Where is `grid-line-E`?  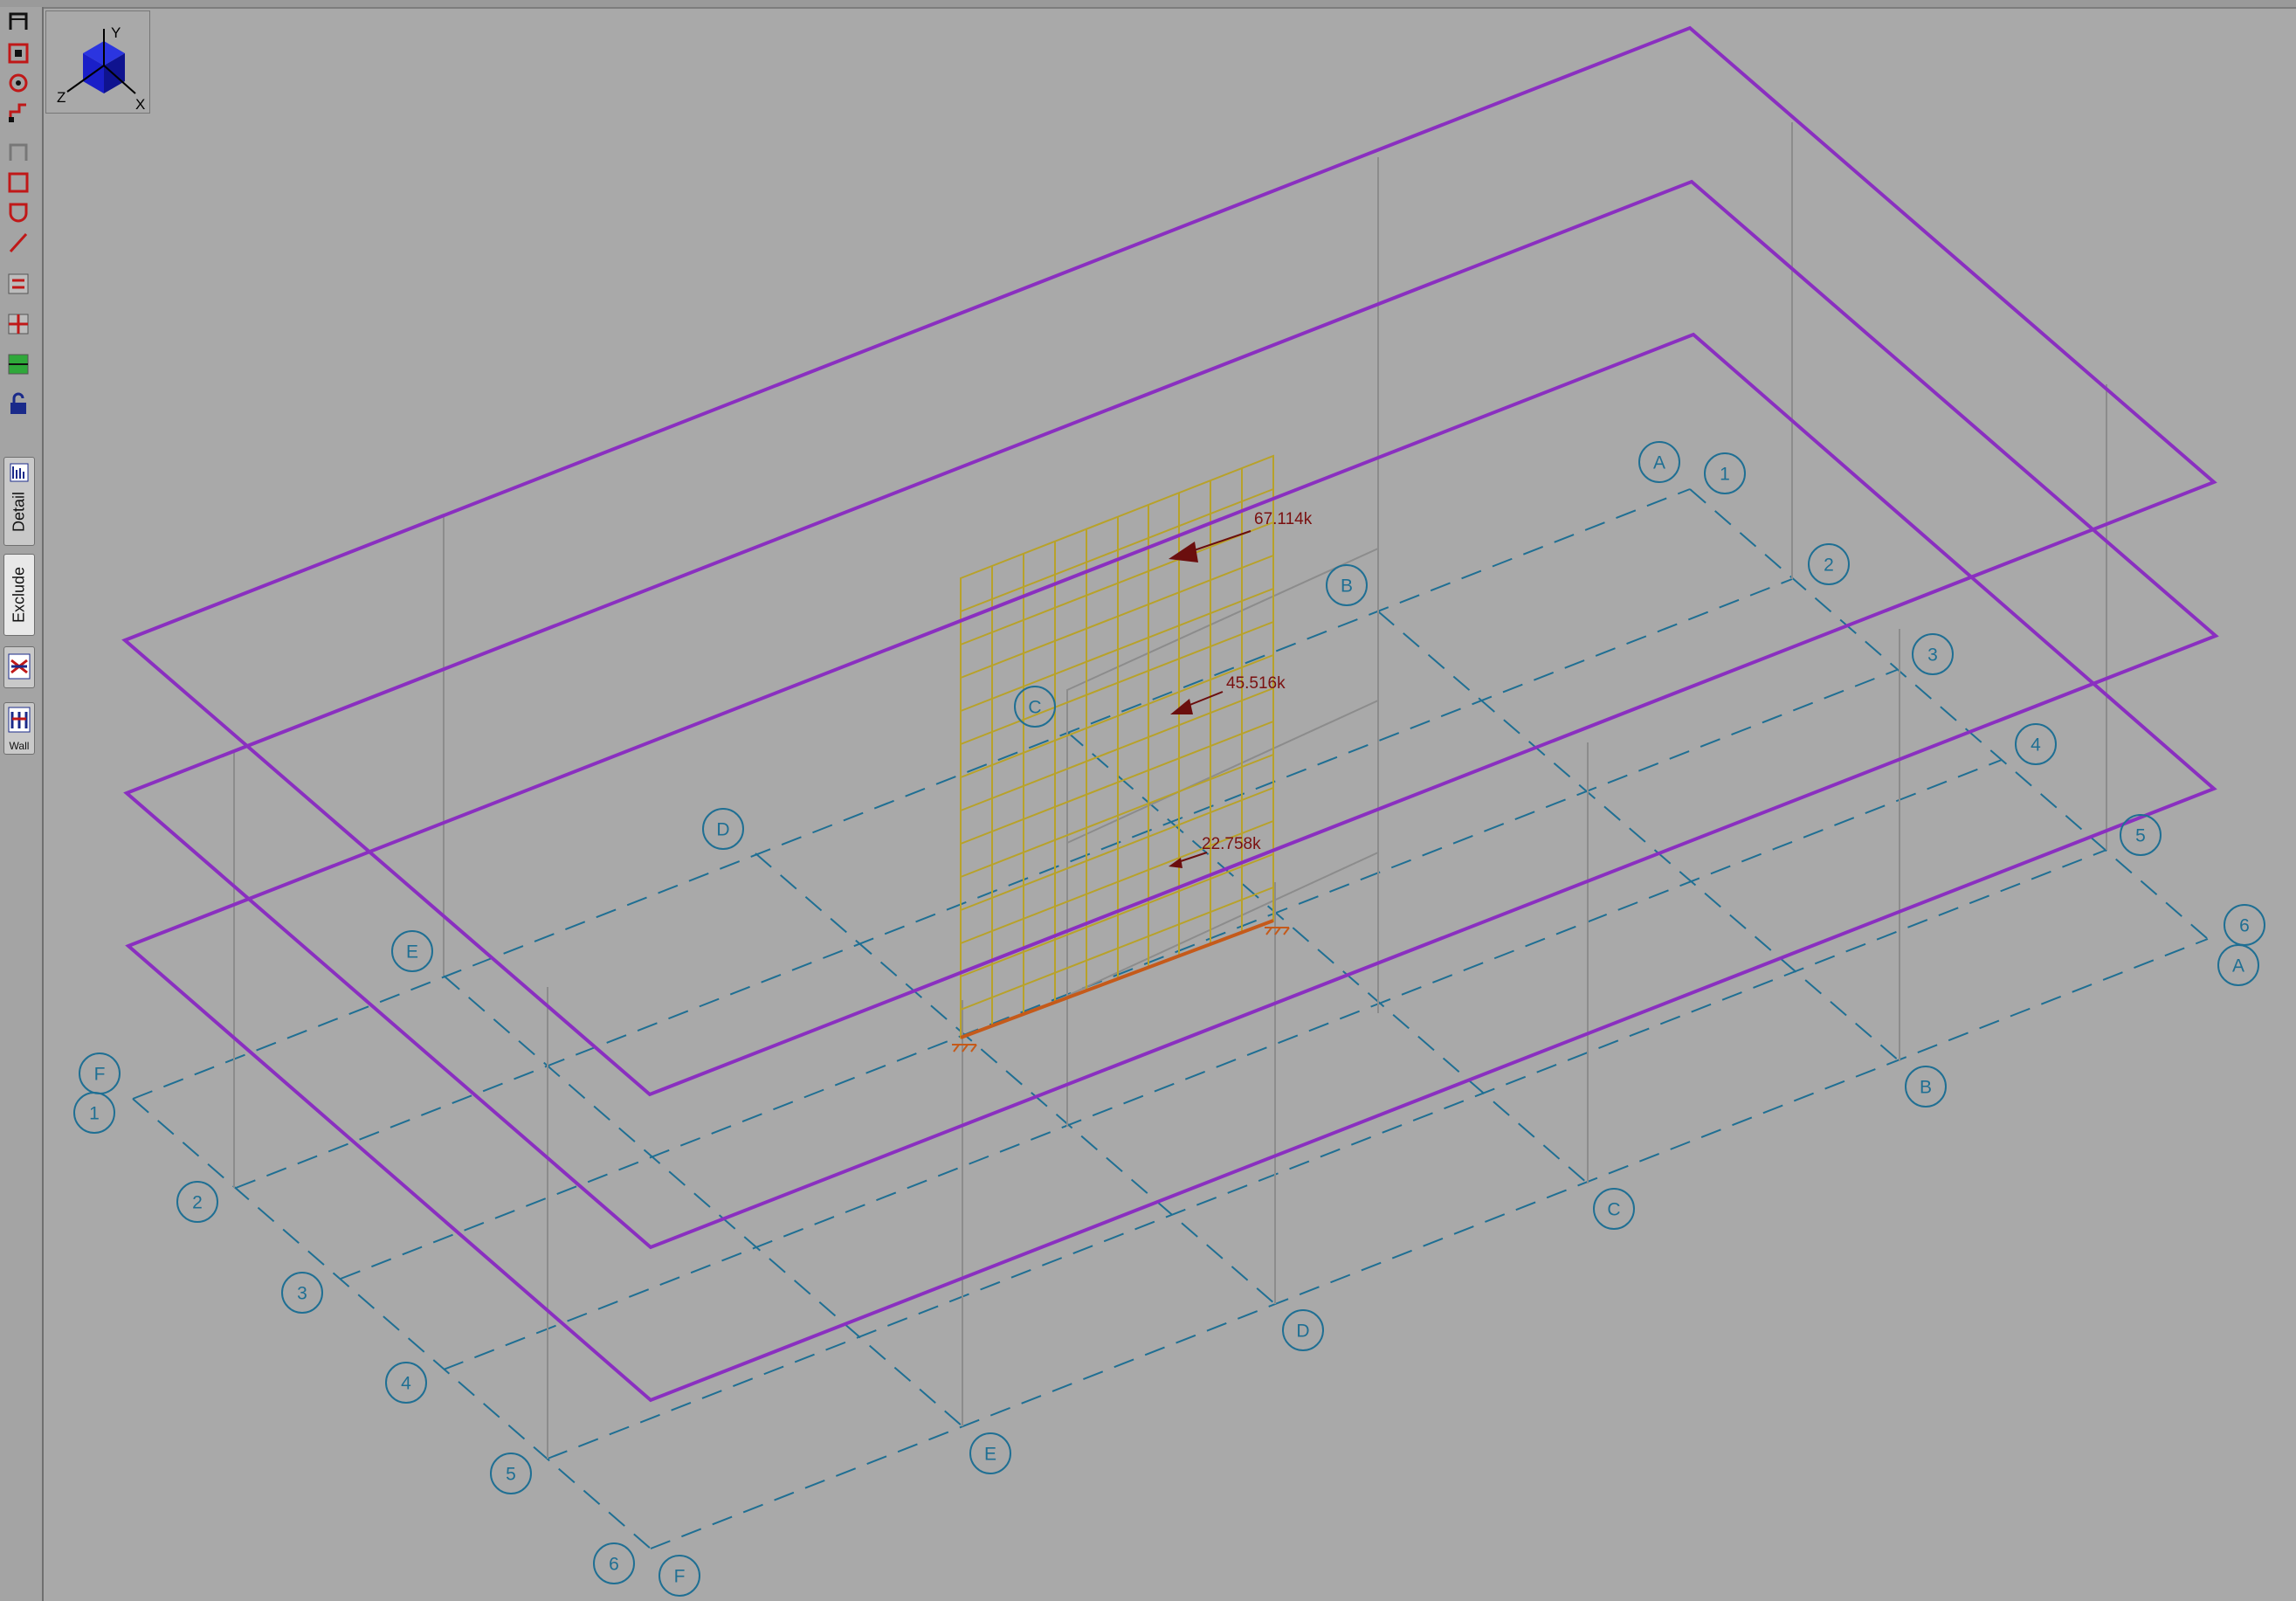
grid-line-E is located at coordinates (703, 1201).